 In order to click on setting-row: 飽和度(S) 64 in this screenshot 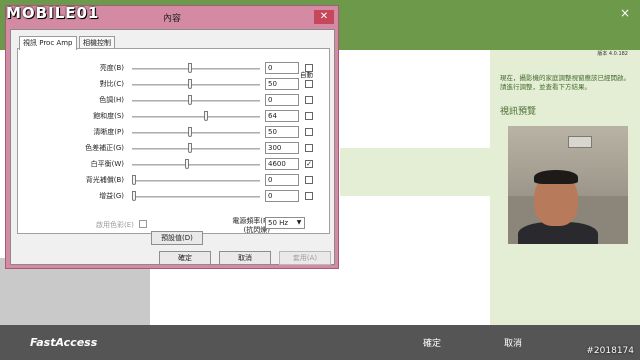, I will do `click(174, 116)`.